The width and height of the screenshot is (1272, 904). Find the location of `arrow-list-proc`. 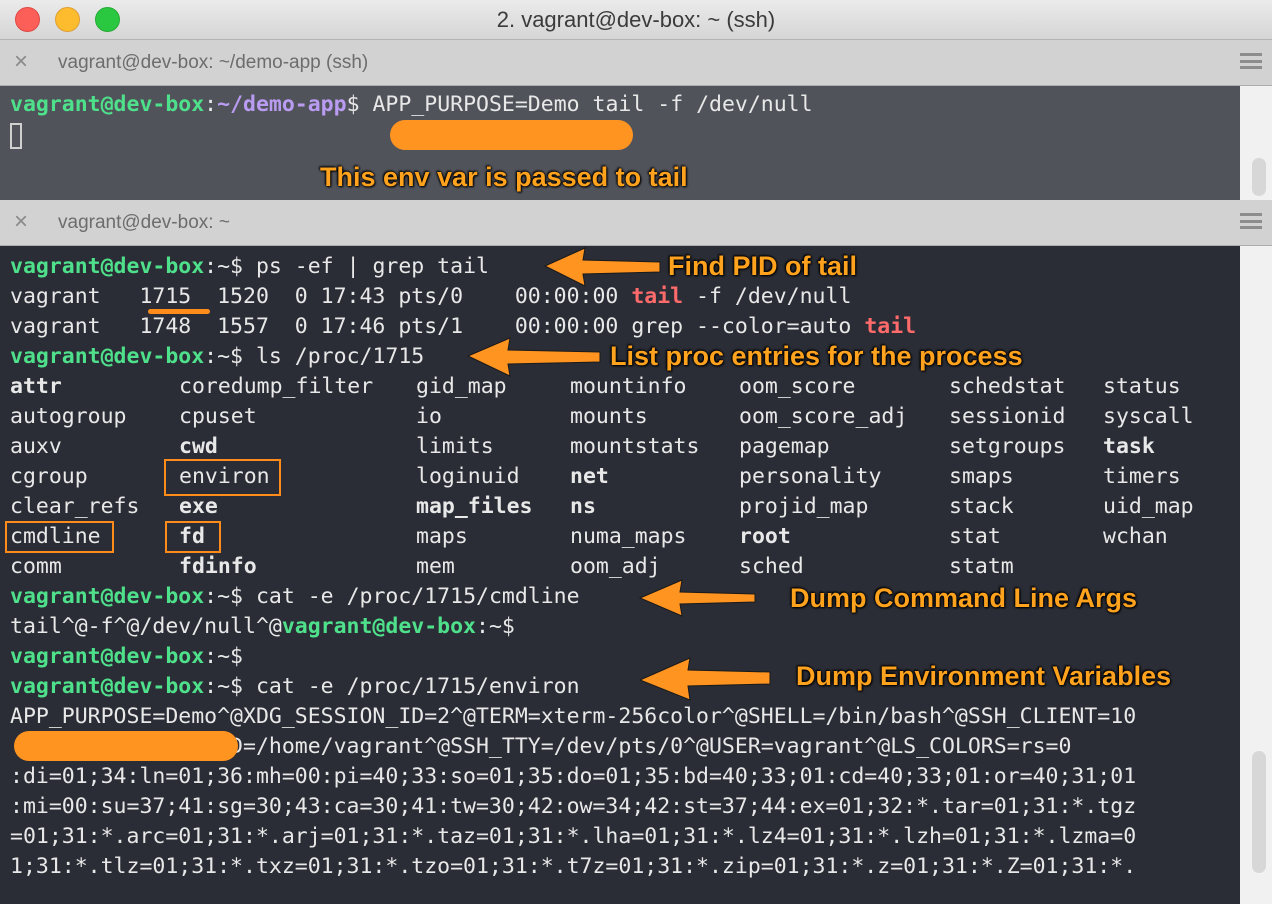

arrow-list-proc is located at coordinates (533, 357).